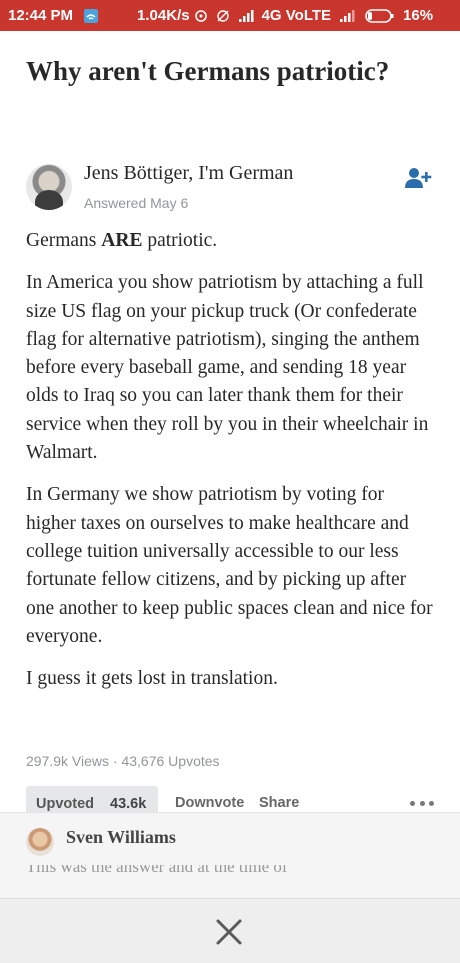  Describe the element at coordinates (422, 803) in the screenshot. I see `more-dots-icon` at that location.